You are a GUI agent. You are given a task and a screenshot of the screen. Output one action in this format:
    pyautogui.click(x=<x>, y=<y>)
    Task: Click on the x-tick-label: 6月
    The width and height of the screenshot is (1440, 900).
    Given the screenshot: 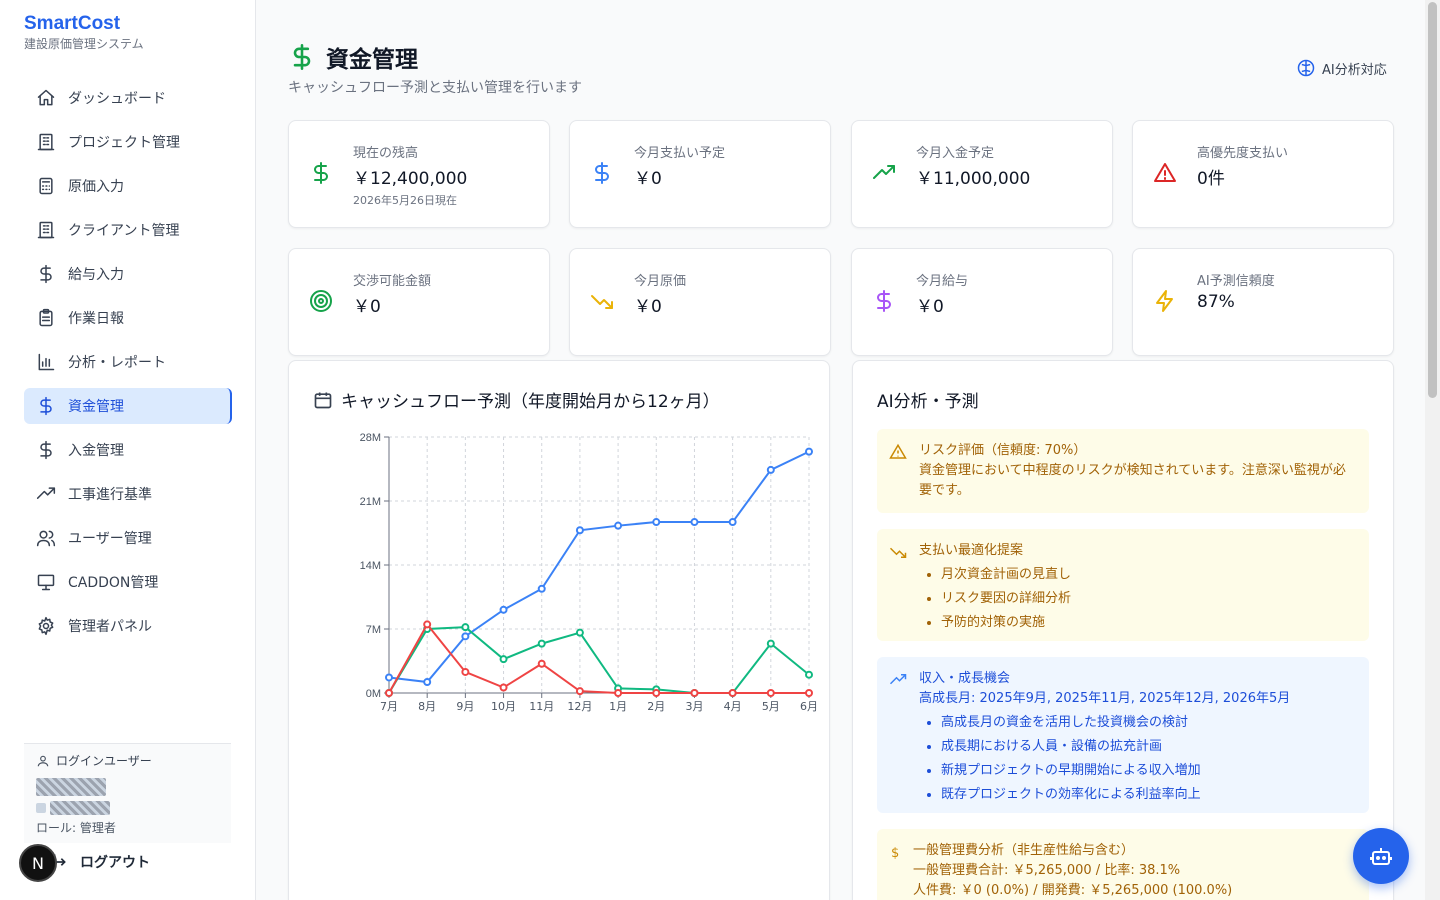 What is the action you would take?
    pyautogui.click(x=809, y=706)
    